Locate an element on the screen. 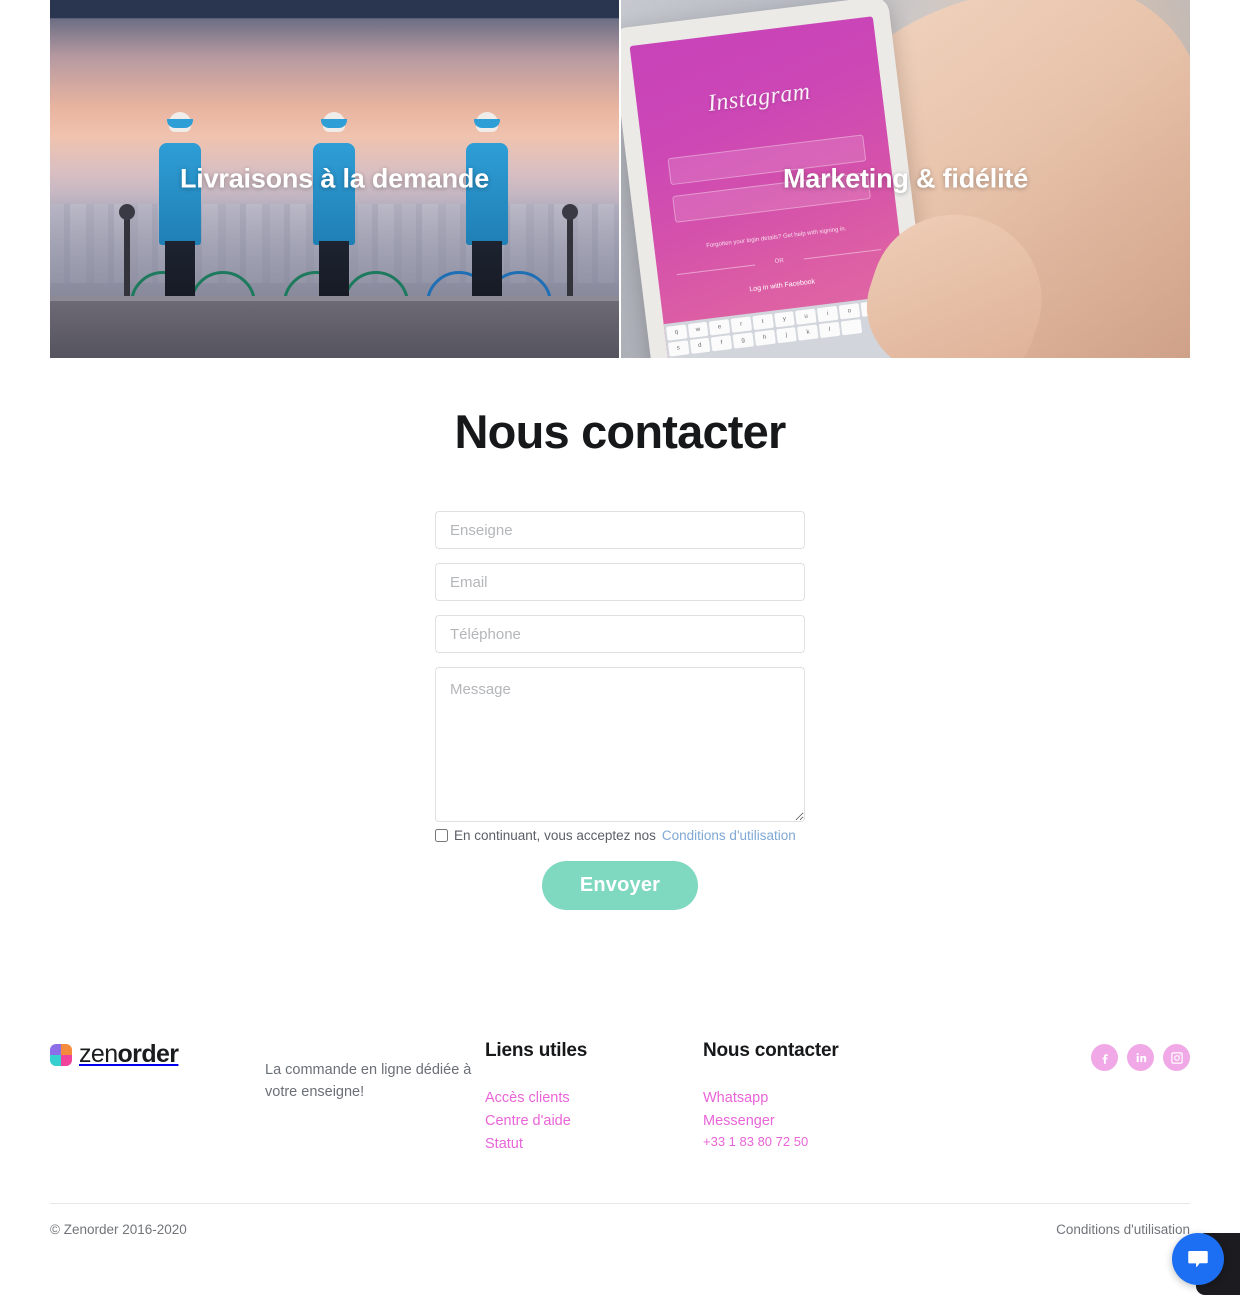 This screenshot has height=1303, width=1240. send-button: Envoyer is located at coordinates (620, 885).